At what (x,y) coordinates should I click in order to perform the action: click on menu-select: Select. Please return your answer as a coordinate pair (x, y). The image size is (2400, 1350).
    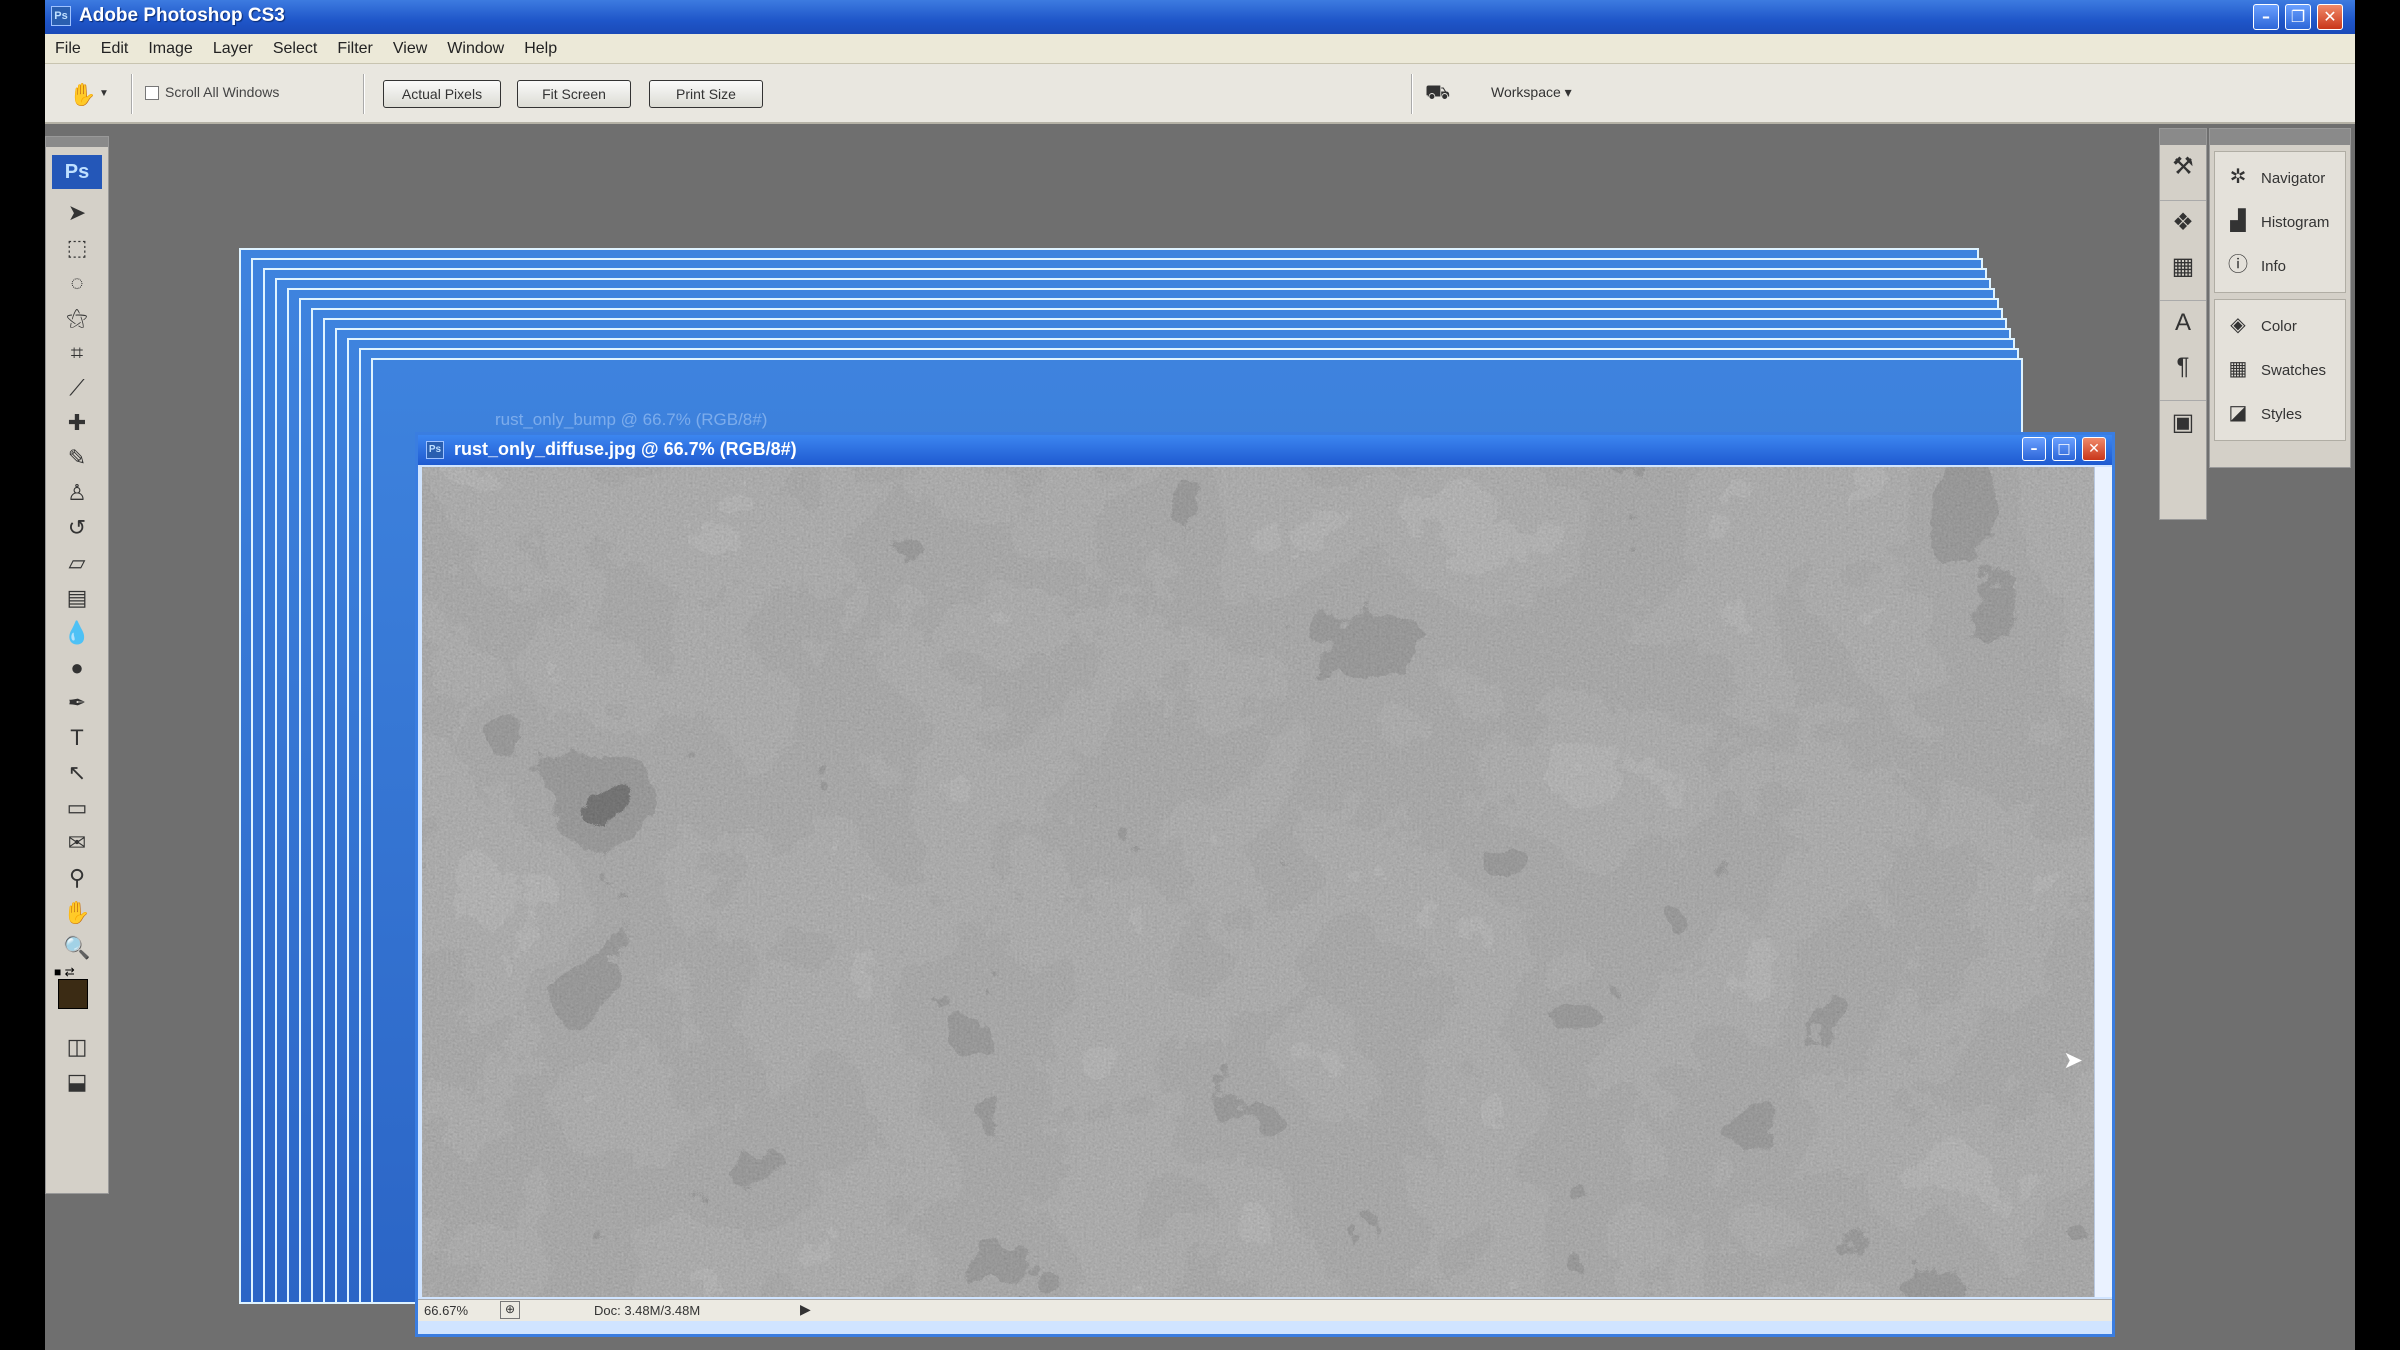
    Looking at the image, I should click on (295, 46).